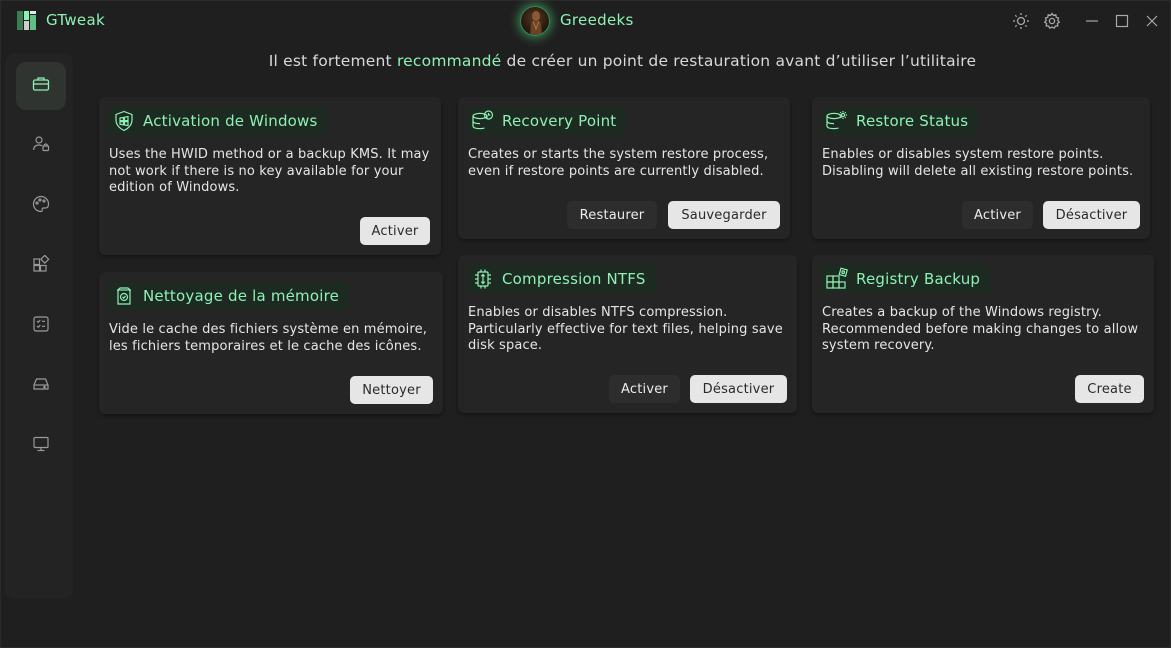 The width and height of the screenshot is (1171, 648). I want to click on user-lock-icon, so click(41, 146).